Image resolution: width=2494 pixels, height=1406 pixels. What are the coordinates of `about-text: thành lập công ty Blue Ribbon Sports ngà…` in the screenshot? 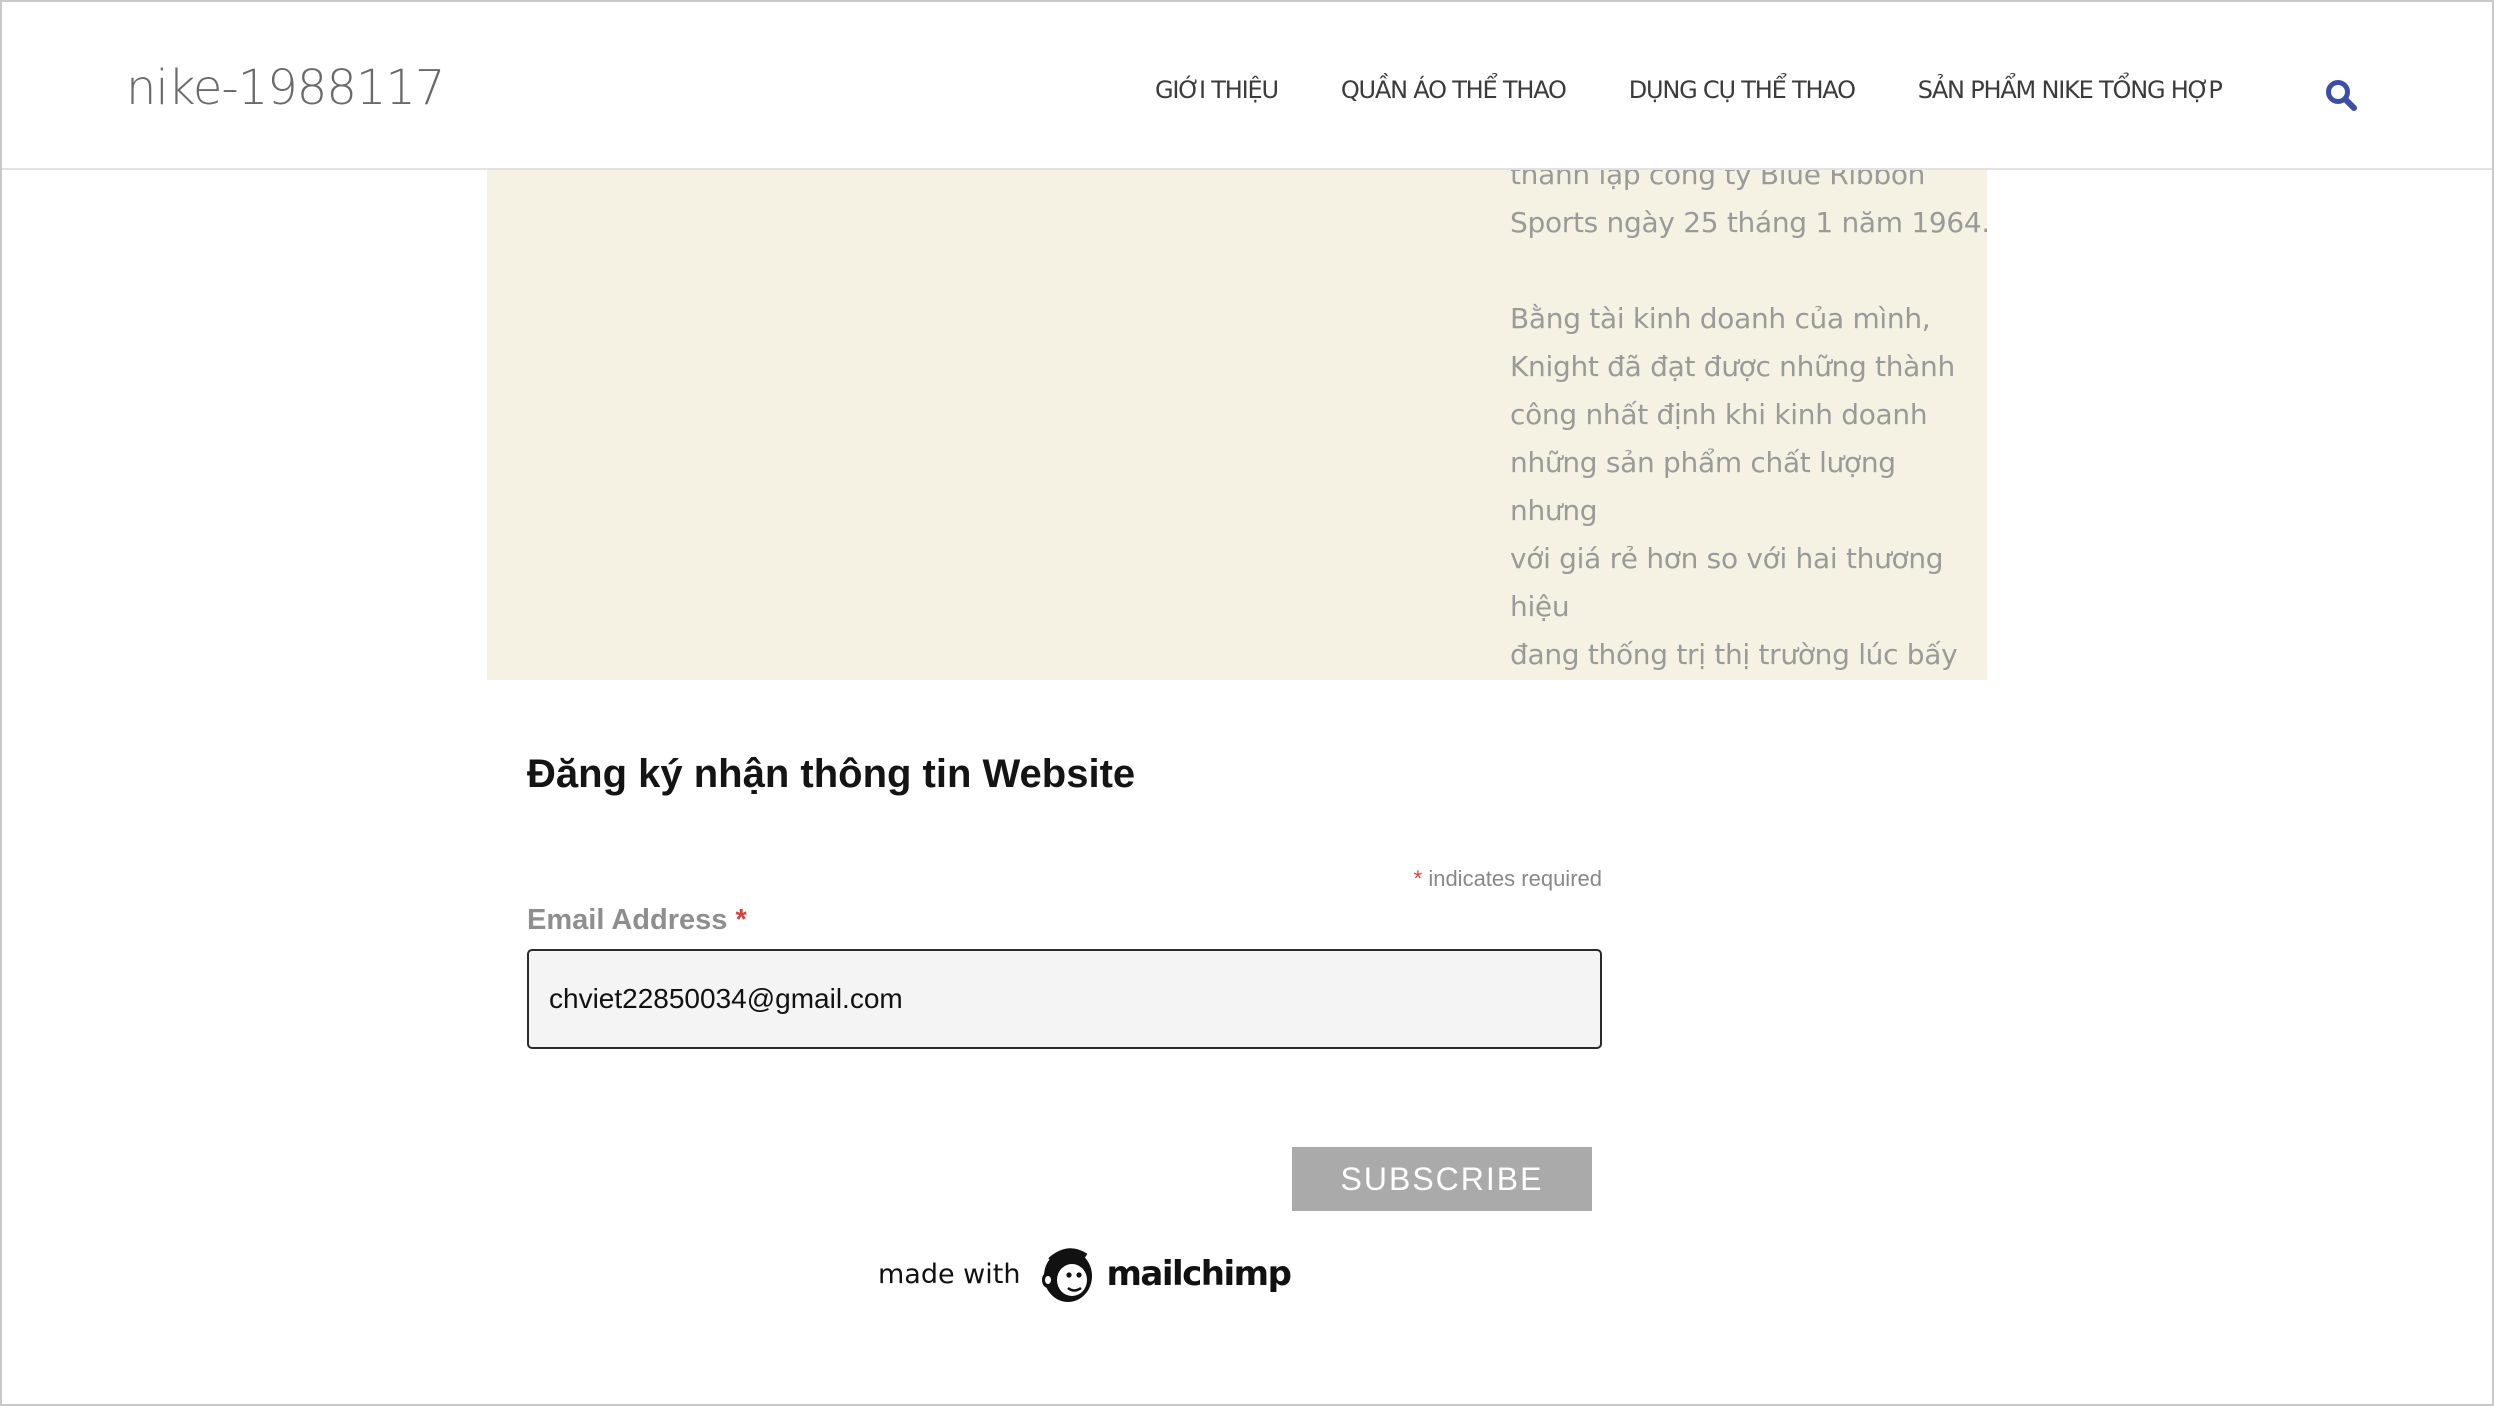 It's located at (1748, 415).